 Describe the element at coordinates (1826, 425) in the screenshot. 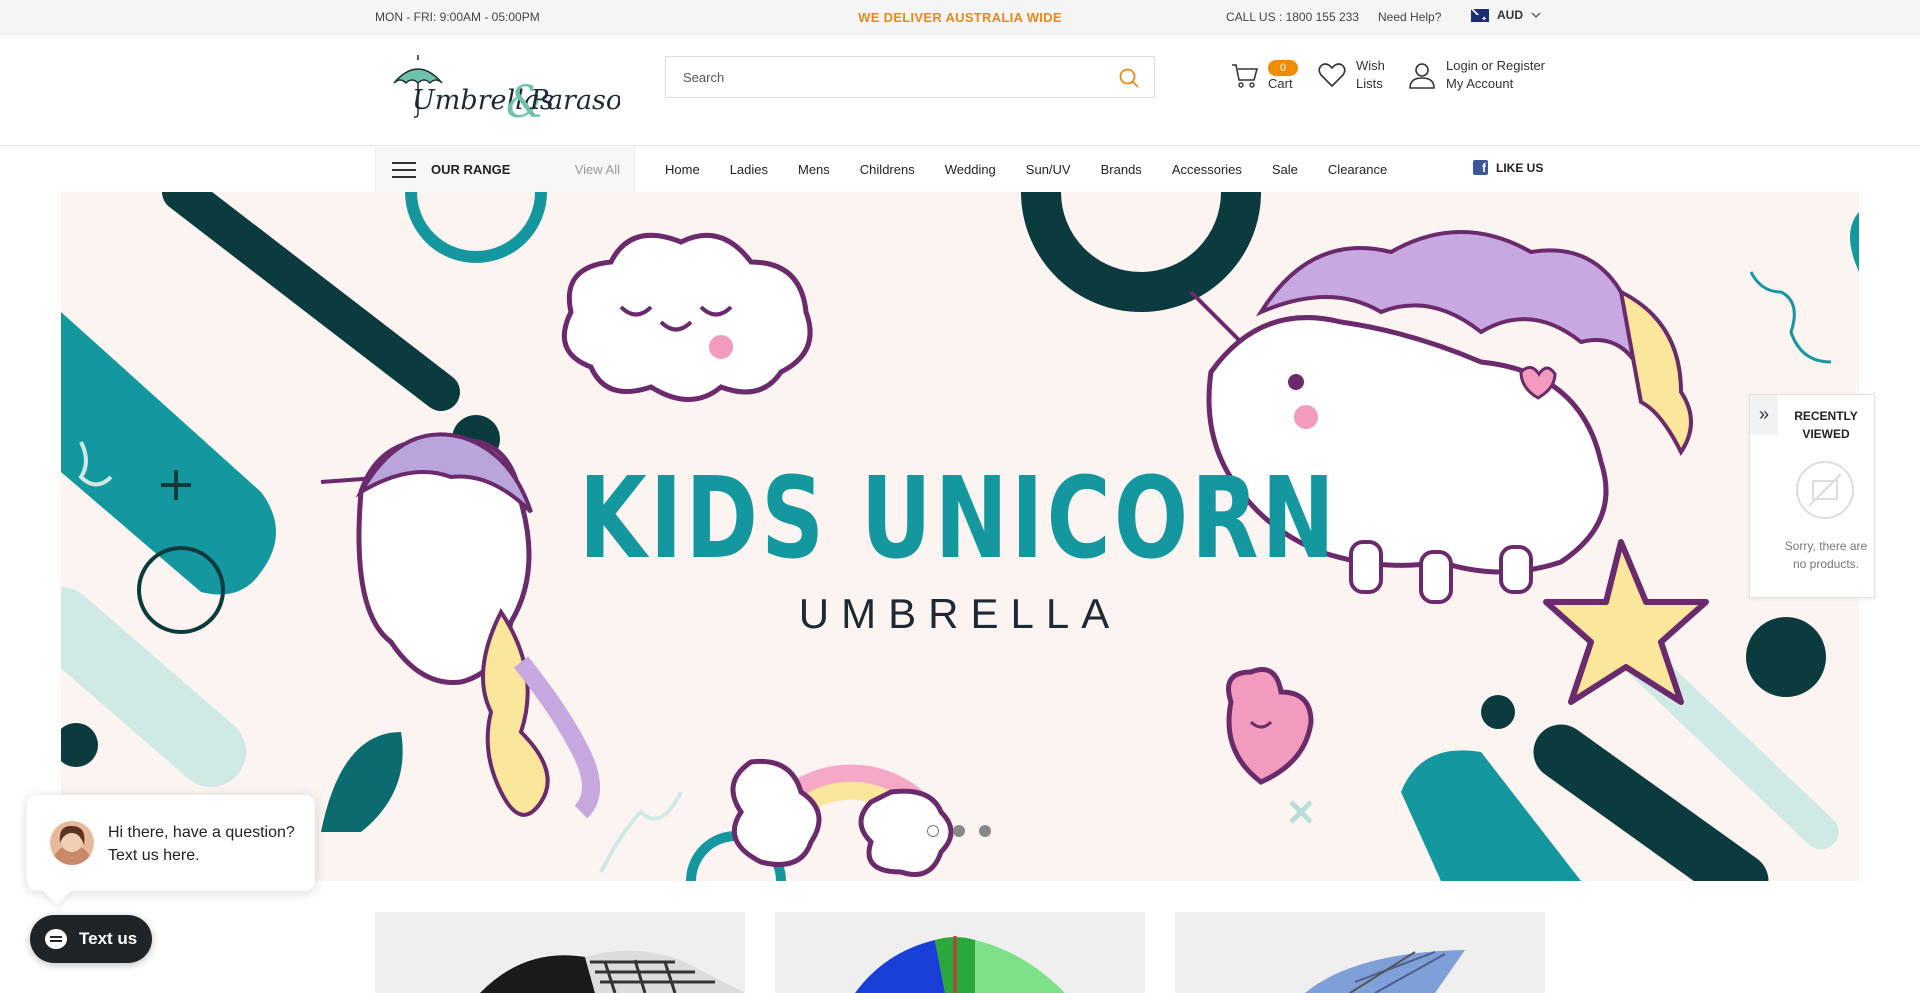

I see `recently-viewed-title: RECENTLY VIEWED` at that location.